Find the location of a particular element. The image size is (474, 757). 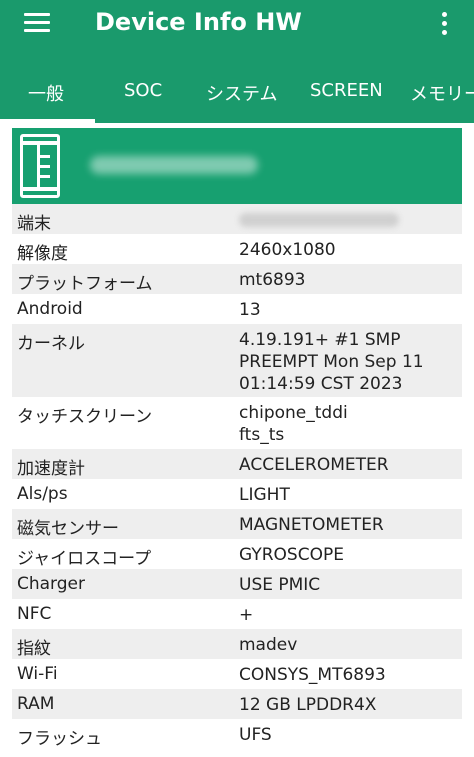

row-magnetometer: 磁気センサー MAGNETOMETER is located at coordinates (237, 524).